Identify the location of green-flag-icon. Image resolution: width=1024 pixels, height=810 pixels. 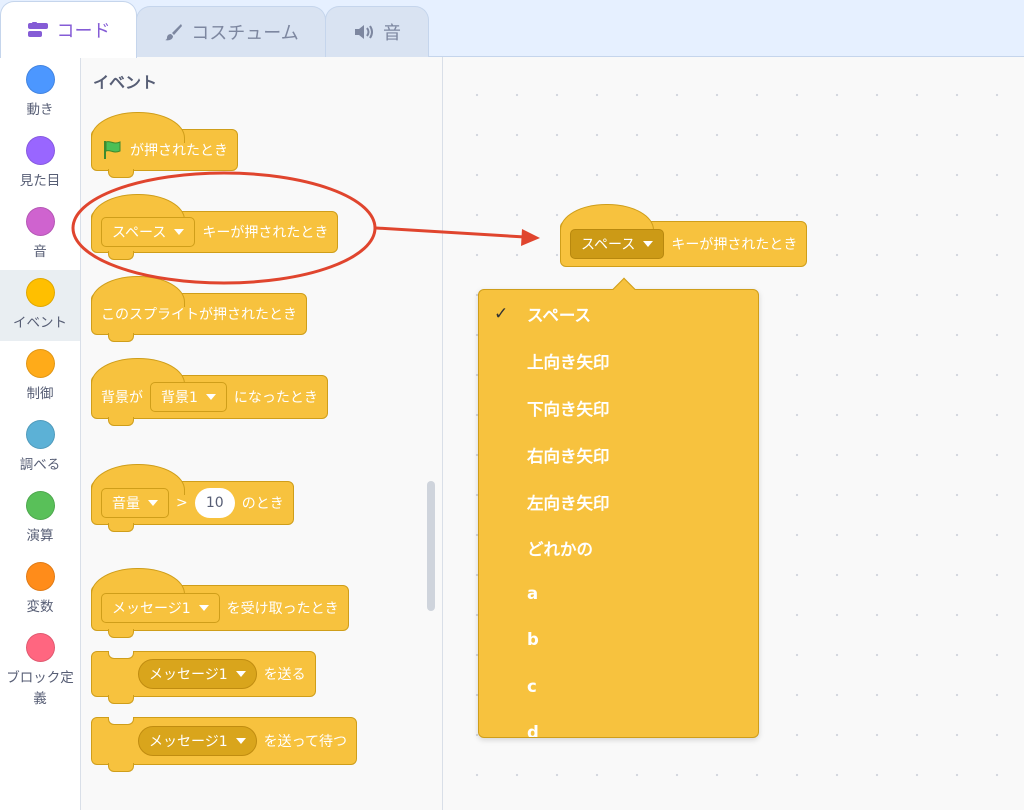
(112, 150).